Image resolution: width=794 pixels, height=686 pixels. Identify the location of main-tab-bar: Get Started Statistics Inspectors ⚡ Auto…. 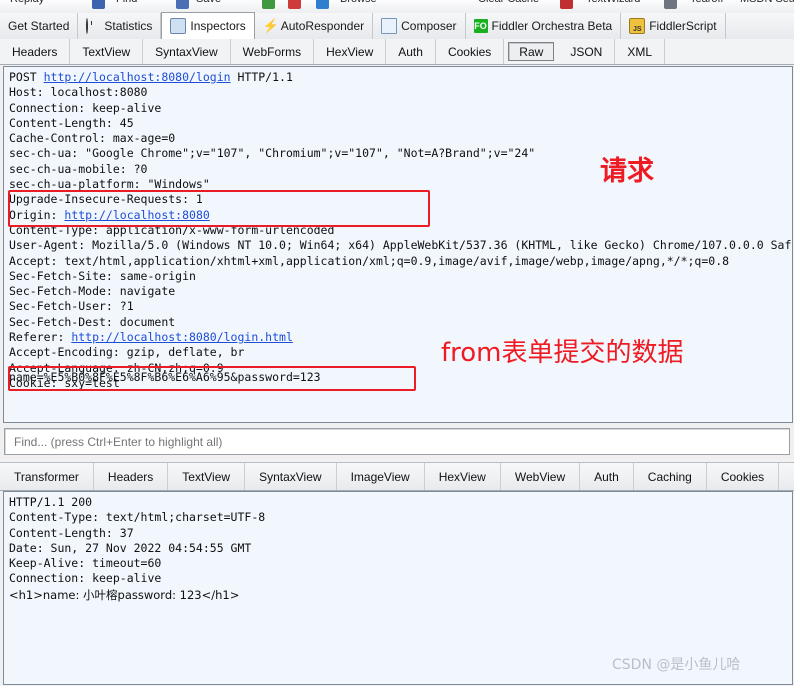
(397, 26).